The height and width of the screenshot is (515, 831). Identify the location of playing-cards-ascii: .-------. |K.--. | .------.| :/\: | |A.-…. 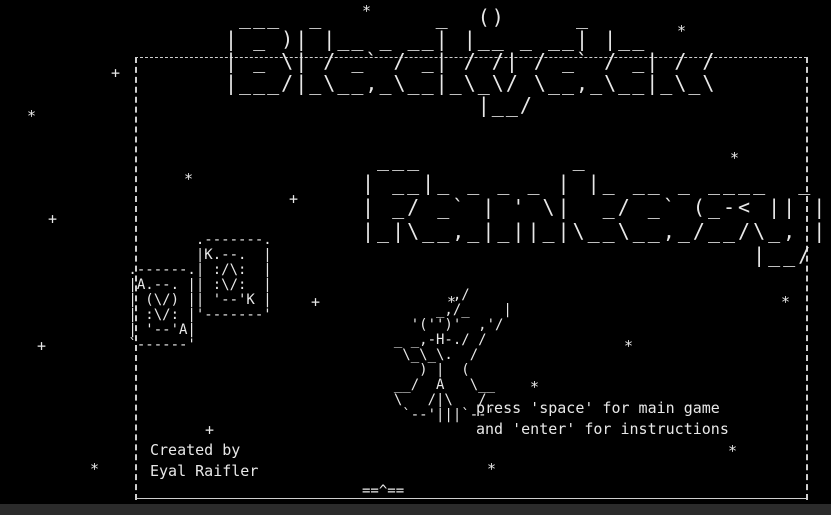
(200, 292).